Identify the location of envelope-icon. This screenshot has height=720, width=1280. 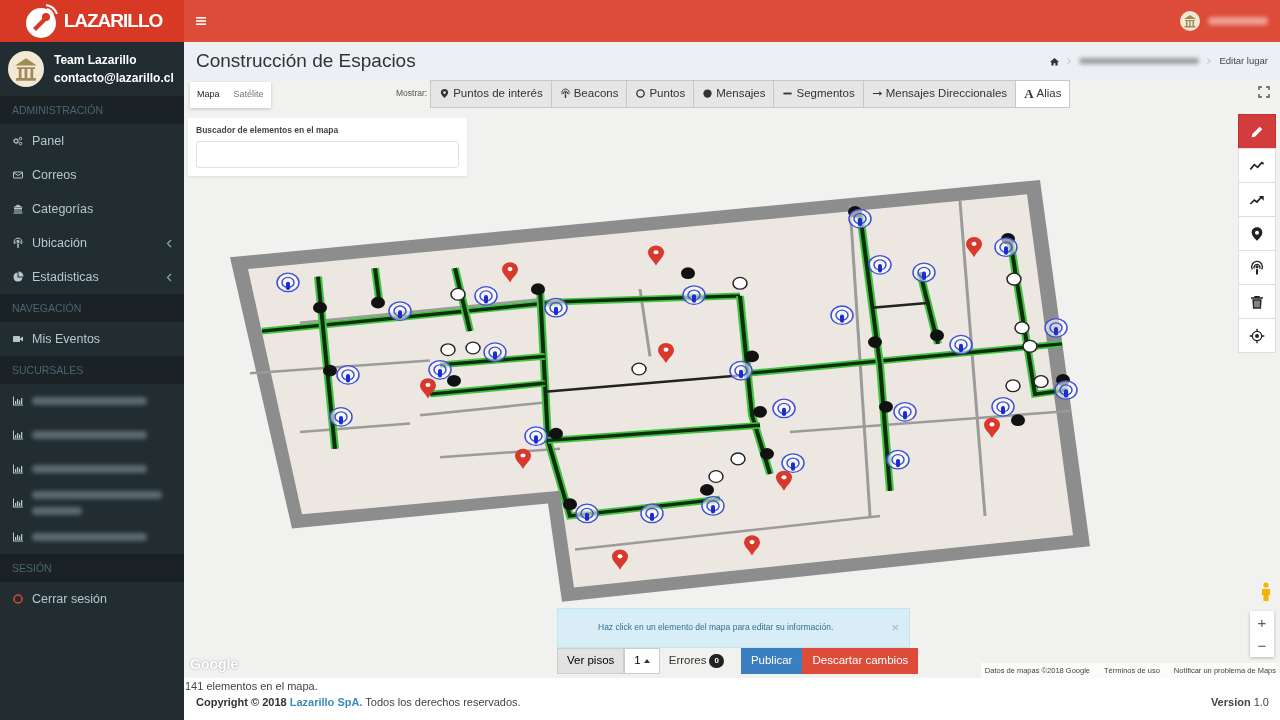
(18, 175).